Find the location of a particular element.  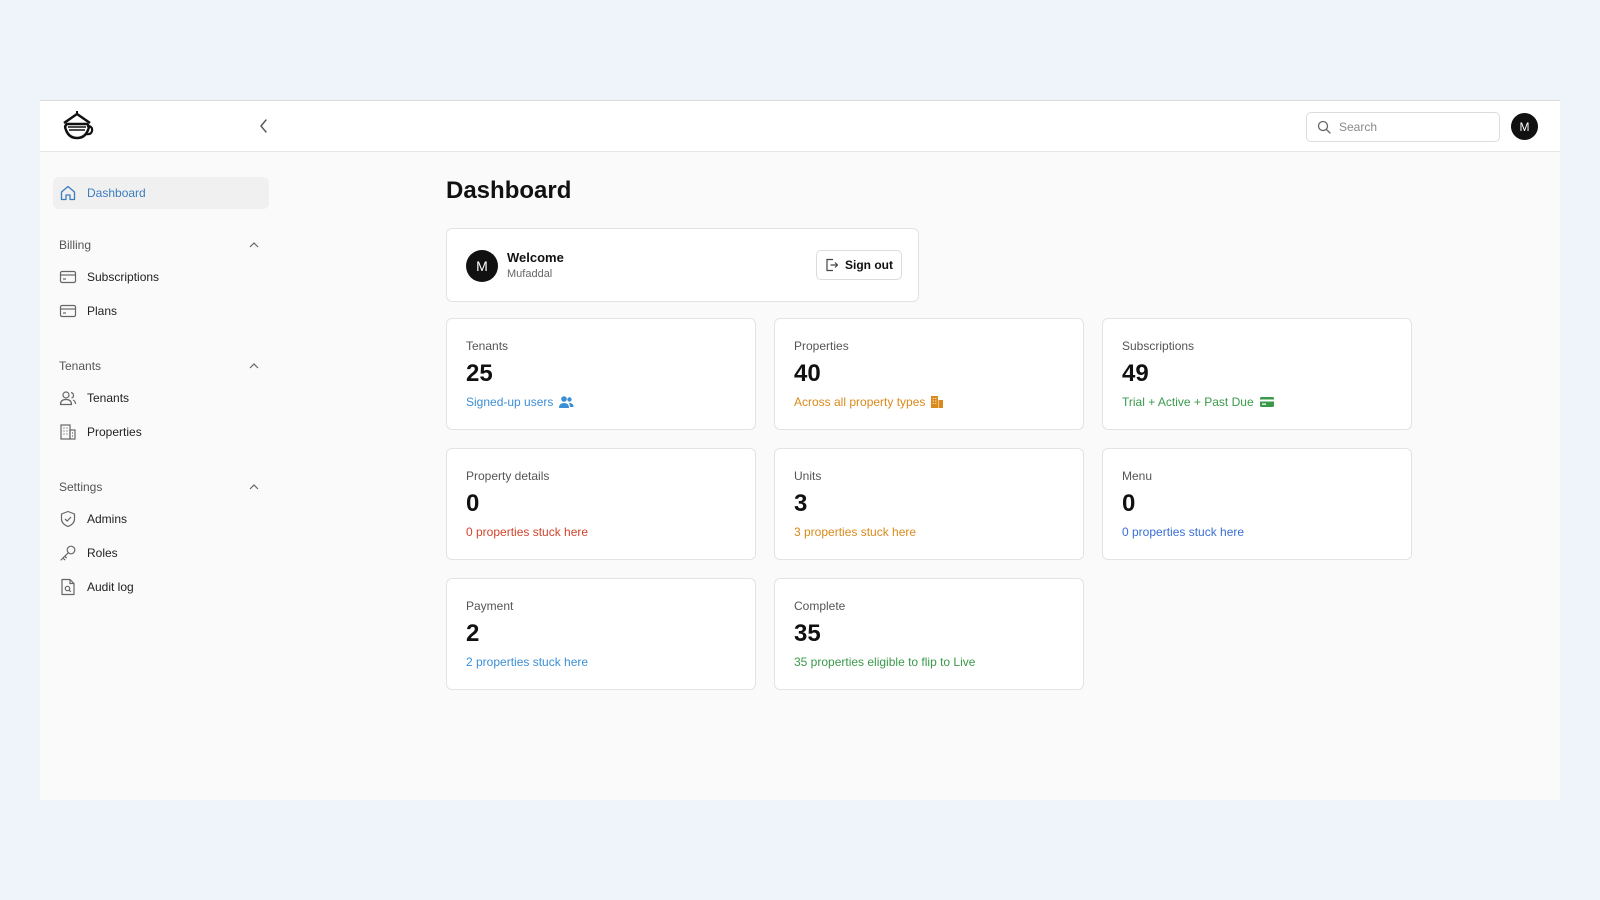

shield-check-icon is located at coordinates (68, 519).